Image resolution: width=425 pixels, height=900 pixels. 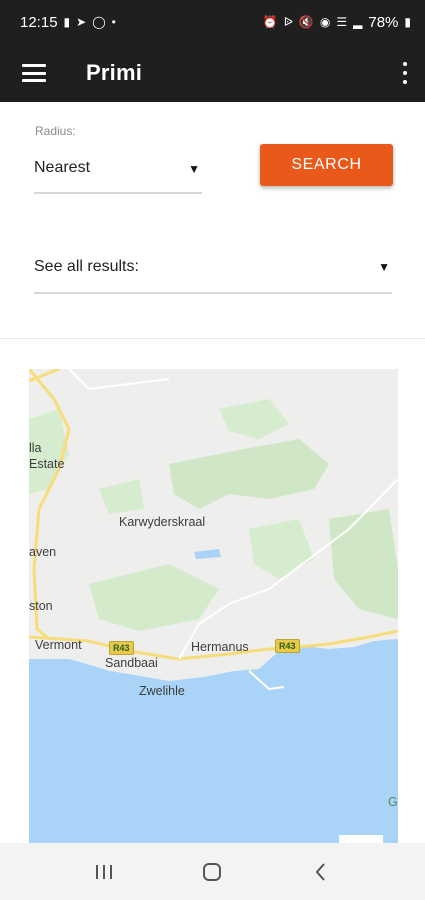 I want to click on bluetooth-icon: ᐉ, so click(x=288, y=22).